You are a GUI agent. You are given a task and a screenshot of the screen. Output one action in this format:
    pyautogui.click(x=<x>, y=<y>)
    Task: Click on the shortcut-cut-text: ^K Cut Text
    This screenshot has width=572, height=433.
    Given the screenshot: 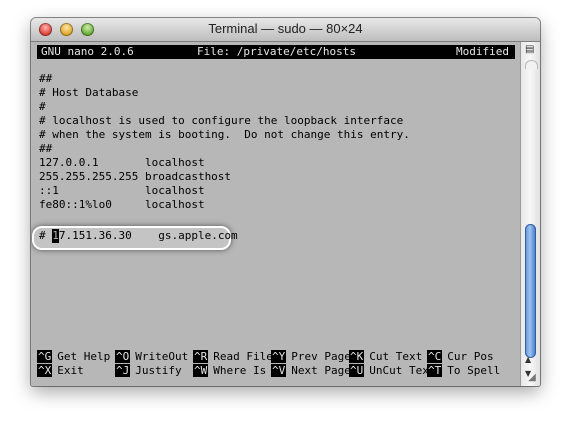 What is the action you would take?
    pyautogui.click(x=385, y=357)
    